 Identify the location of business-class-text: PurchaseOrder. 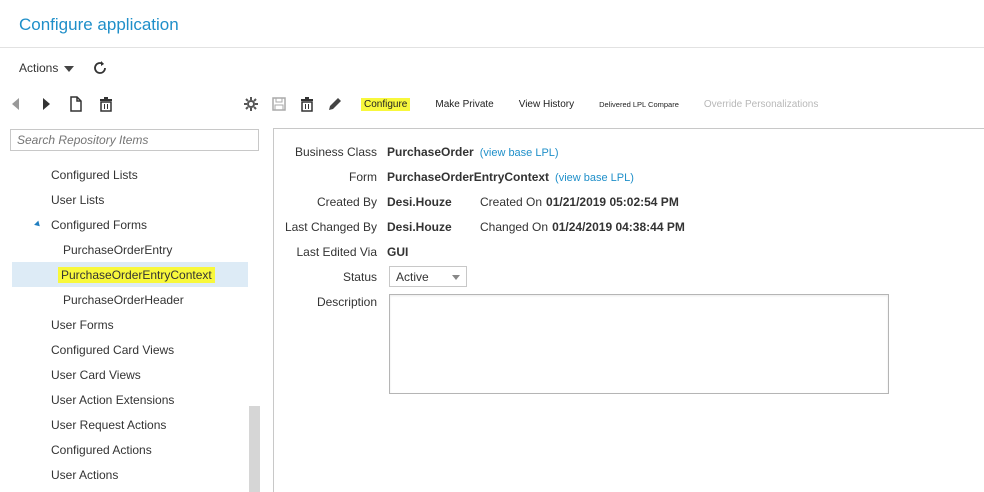
(430, 152).